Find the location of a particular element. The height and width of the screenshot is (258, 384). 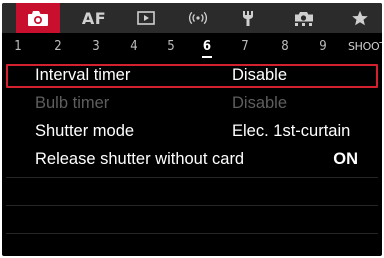

tab-my-menu is located at coordinates (360, 18).